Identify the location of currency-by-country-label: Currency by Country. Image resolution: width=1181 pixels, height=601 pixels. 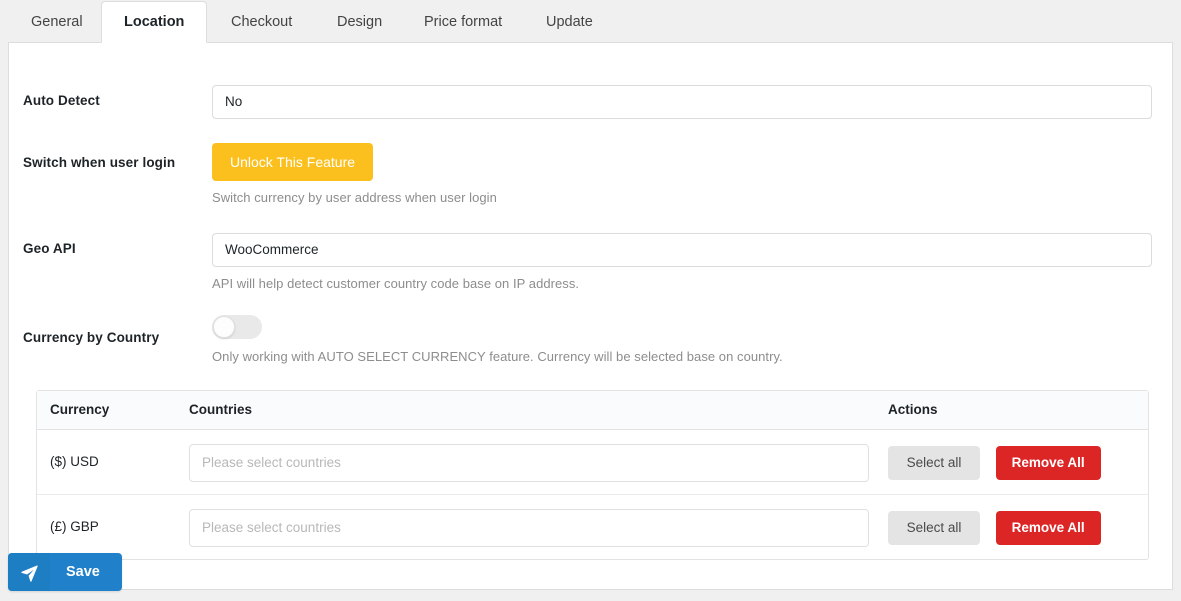
(91, 337).